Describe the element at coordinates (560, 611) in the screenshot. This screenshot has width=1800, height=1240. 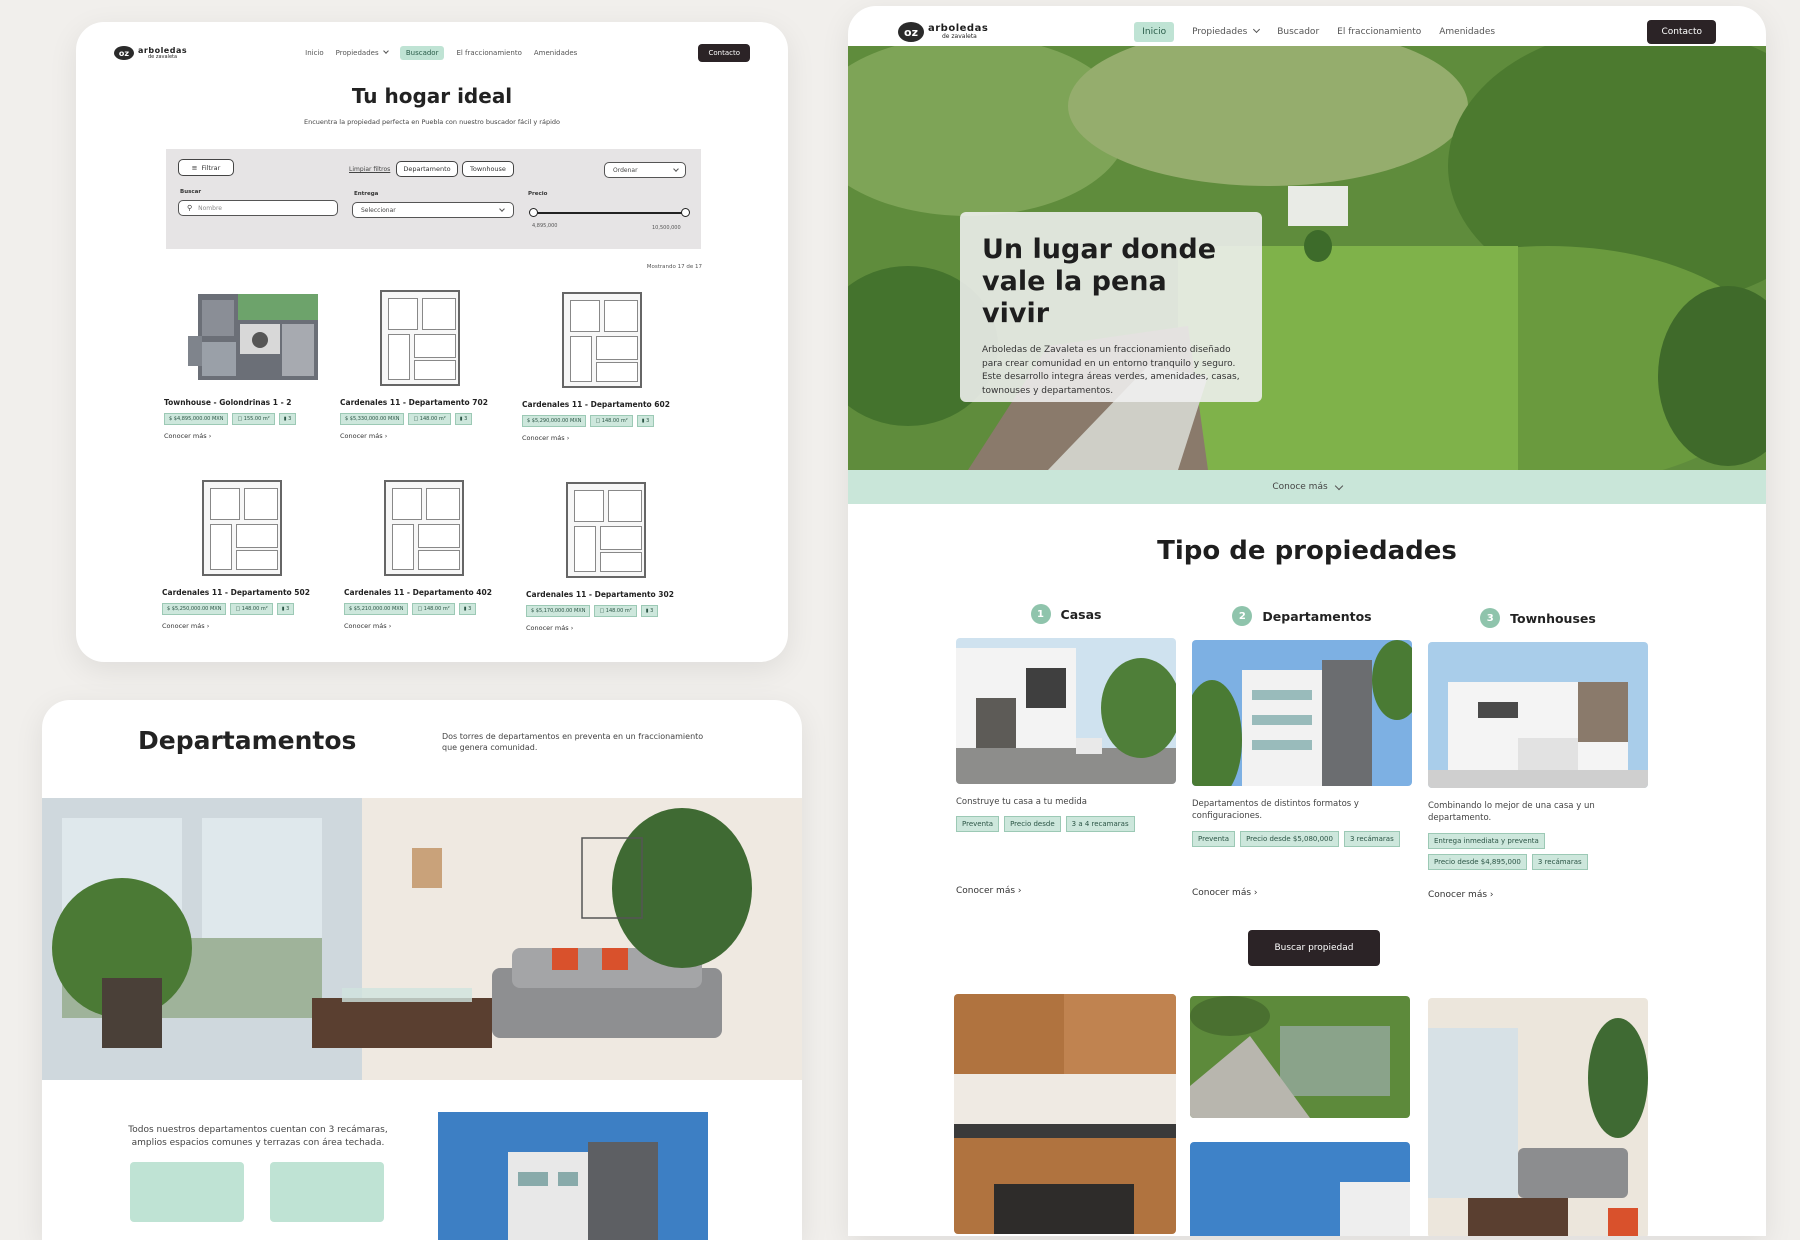
I see `price-value: $5,170,000.00 MXN` at that location.